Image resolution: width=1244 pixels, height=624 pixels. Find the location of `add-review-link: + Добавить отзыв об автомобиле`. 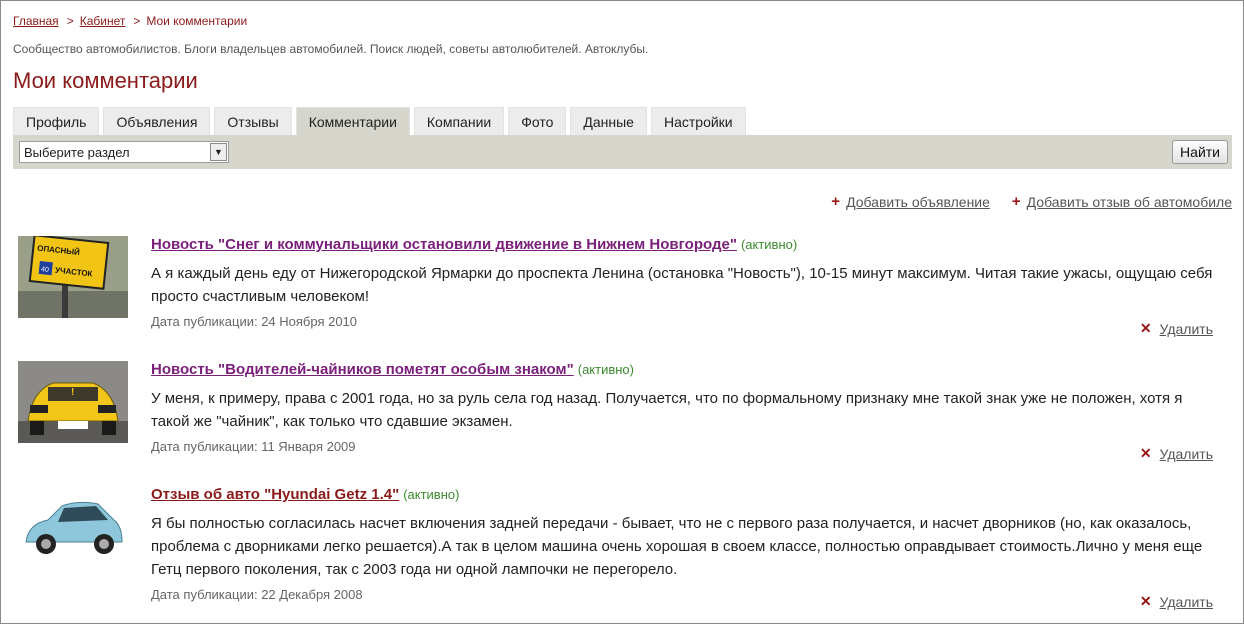

add-review-link: + Добавить отзыв об автомобиле is located at coordinates (1122, 201).